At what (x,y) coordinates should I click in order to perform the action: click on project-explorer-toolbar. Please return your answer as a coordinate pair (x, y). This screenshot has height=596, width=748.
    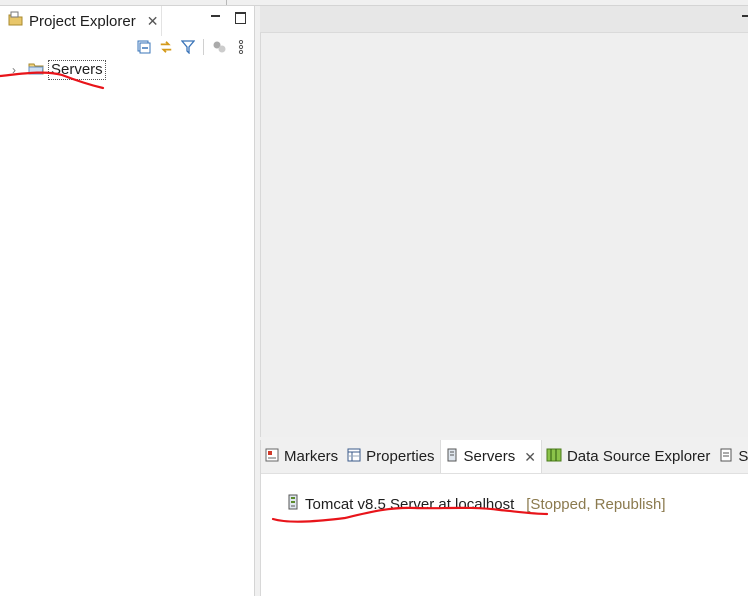
    Looking at the image, I should click on (192, 47).